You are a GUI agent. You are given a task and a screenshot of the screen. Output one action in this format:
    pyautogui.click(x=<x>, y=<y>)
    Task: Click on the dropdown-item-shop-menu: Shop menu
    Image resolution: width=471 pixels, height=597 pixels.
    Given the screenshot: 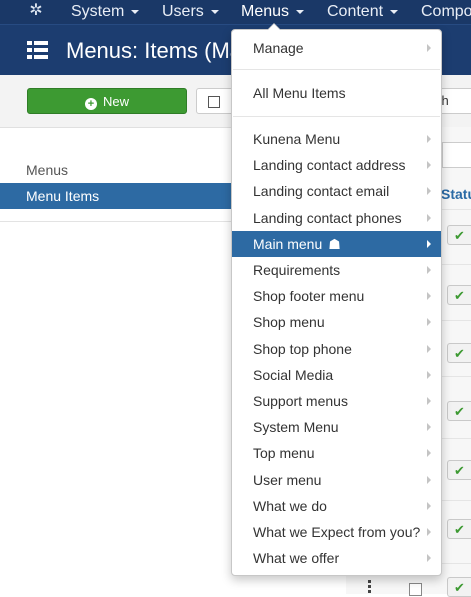 What is the action you would take?
    pyautogui.click(x=336, y=322)
    